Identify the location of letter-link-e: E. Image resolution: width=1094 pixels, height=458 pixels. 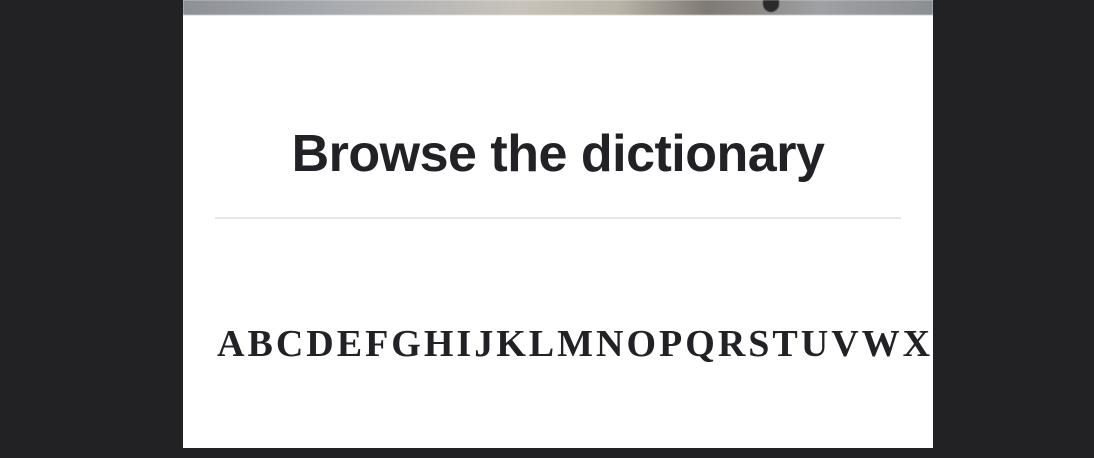
(349, 344).